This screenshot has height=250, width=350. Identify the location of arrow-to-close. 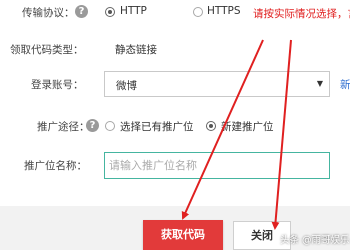
(281, 134).